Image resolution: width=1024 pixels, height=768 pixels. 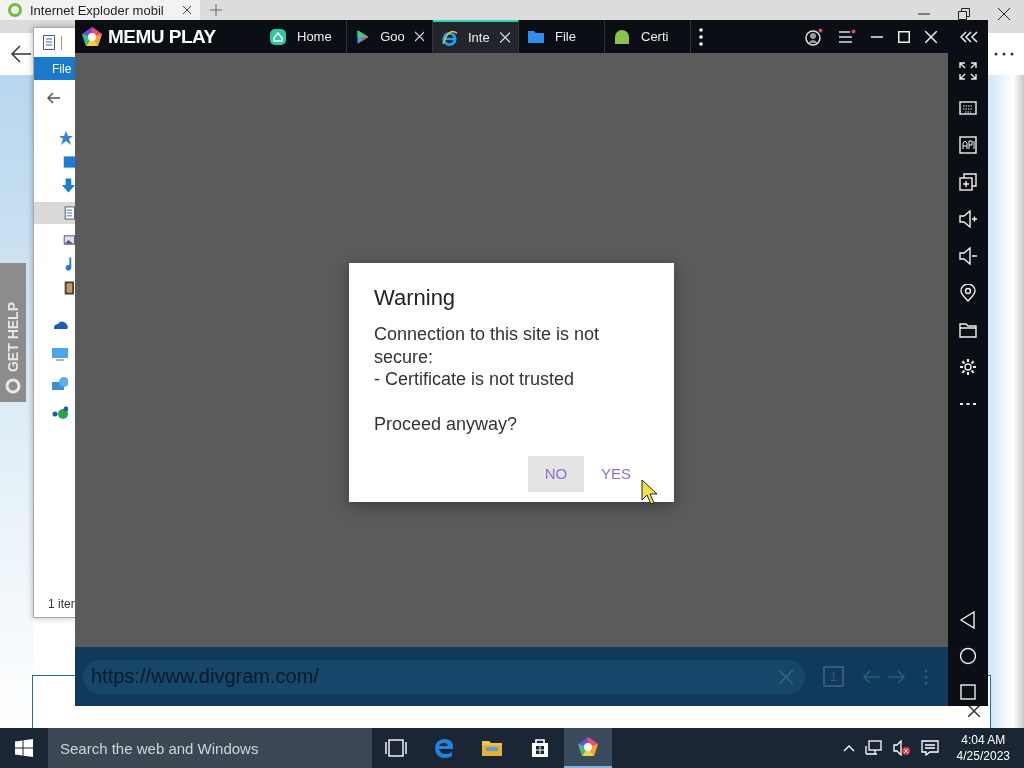 I want to click on network-icon, so click(x=873, y=748).